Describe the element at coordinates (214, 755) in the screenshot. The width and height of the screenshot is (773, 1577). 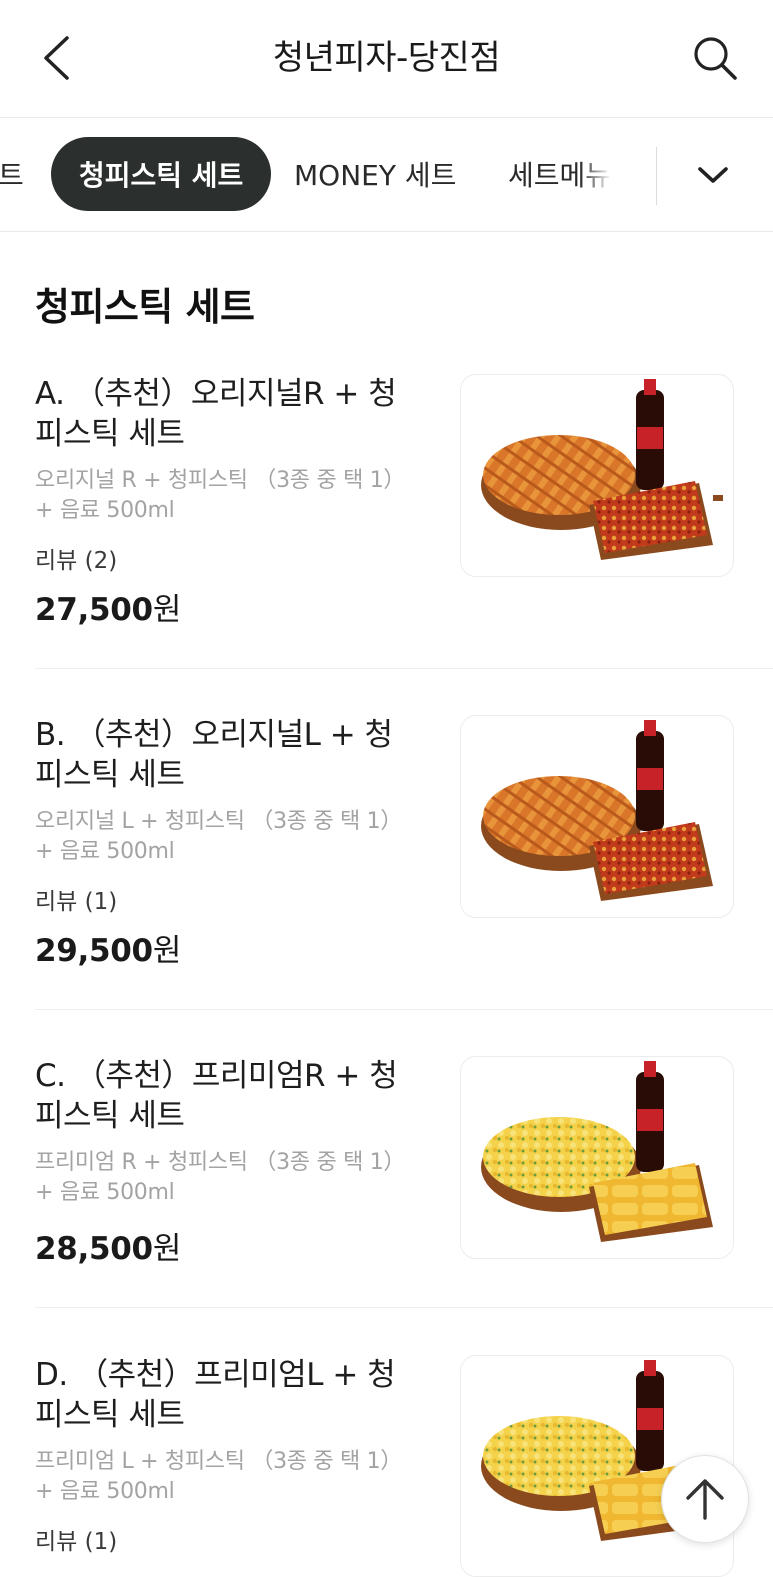
I see `menu-item-name: B. （추천）오리지널L + 청피스틱 세트` at that location.